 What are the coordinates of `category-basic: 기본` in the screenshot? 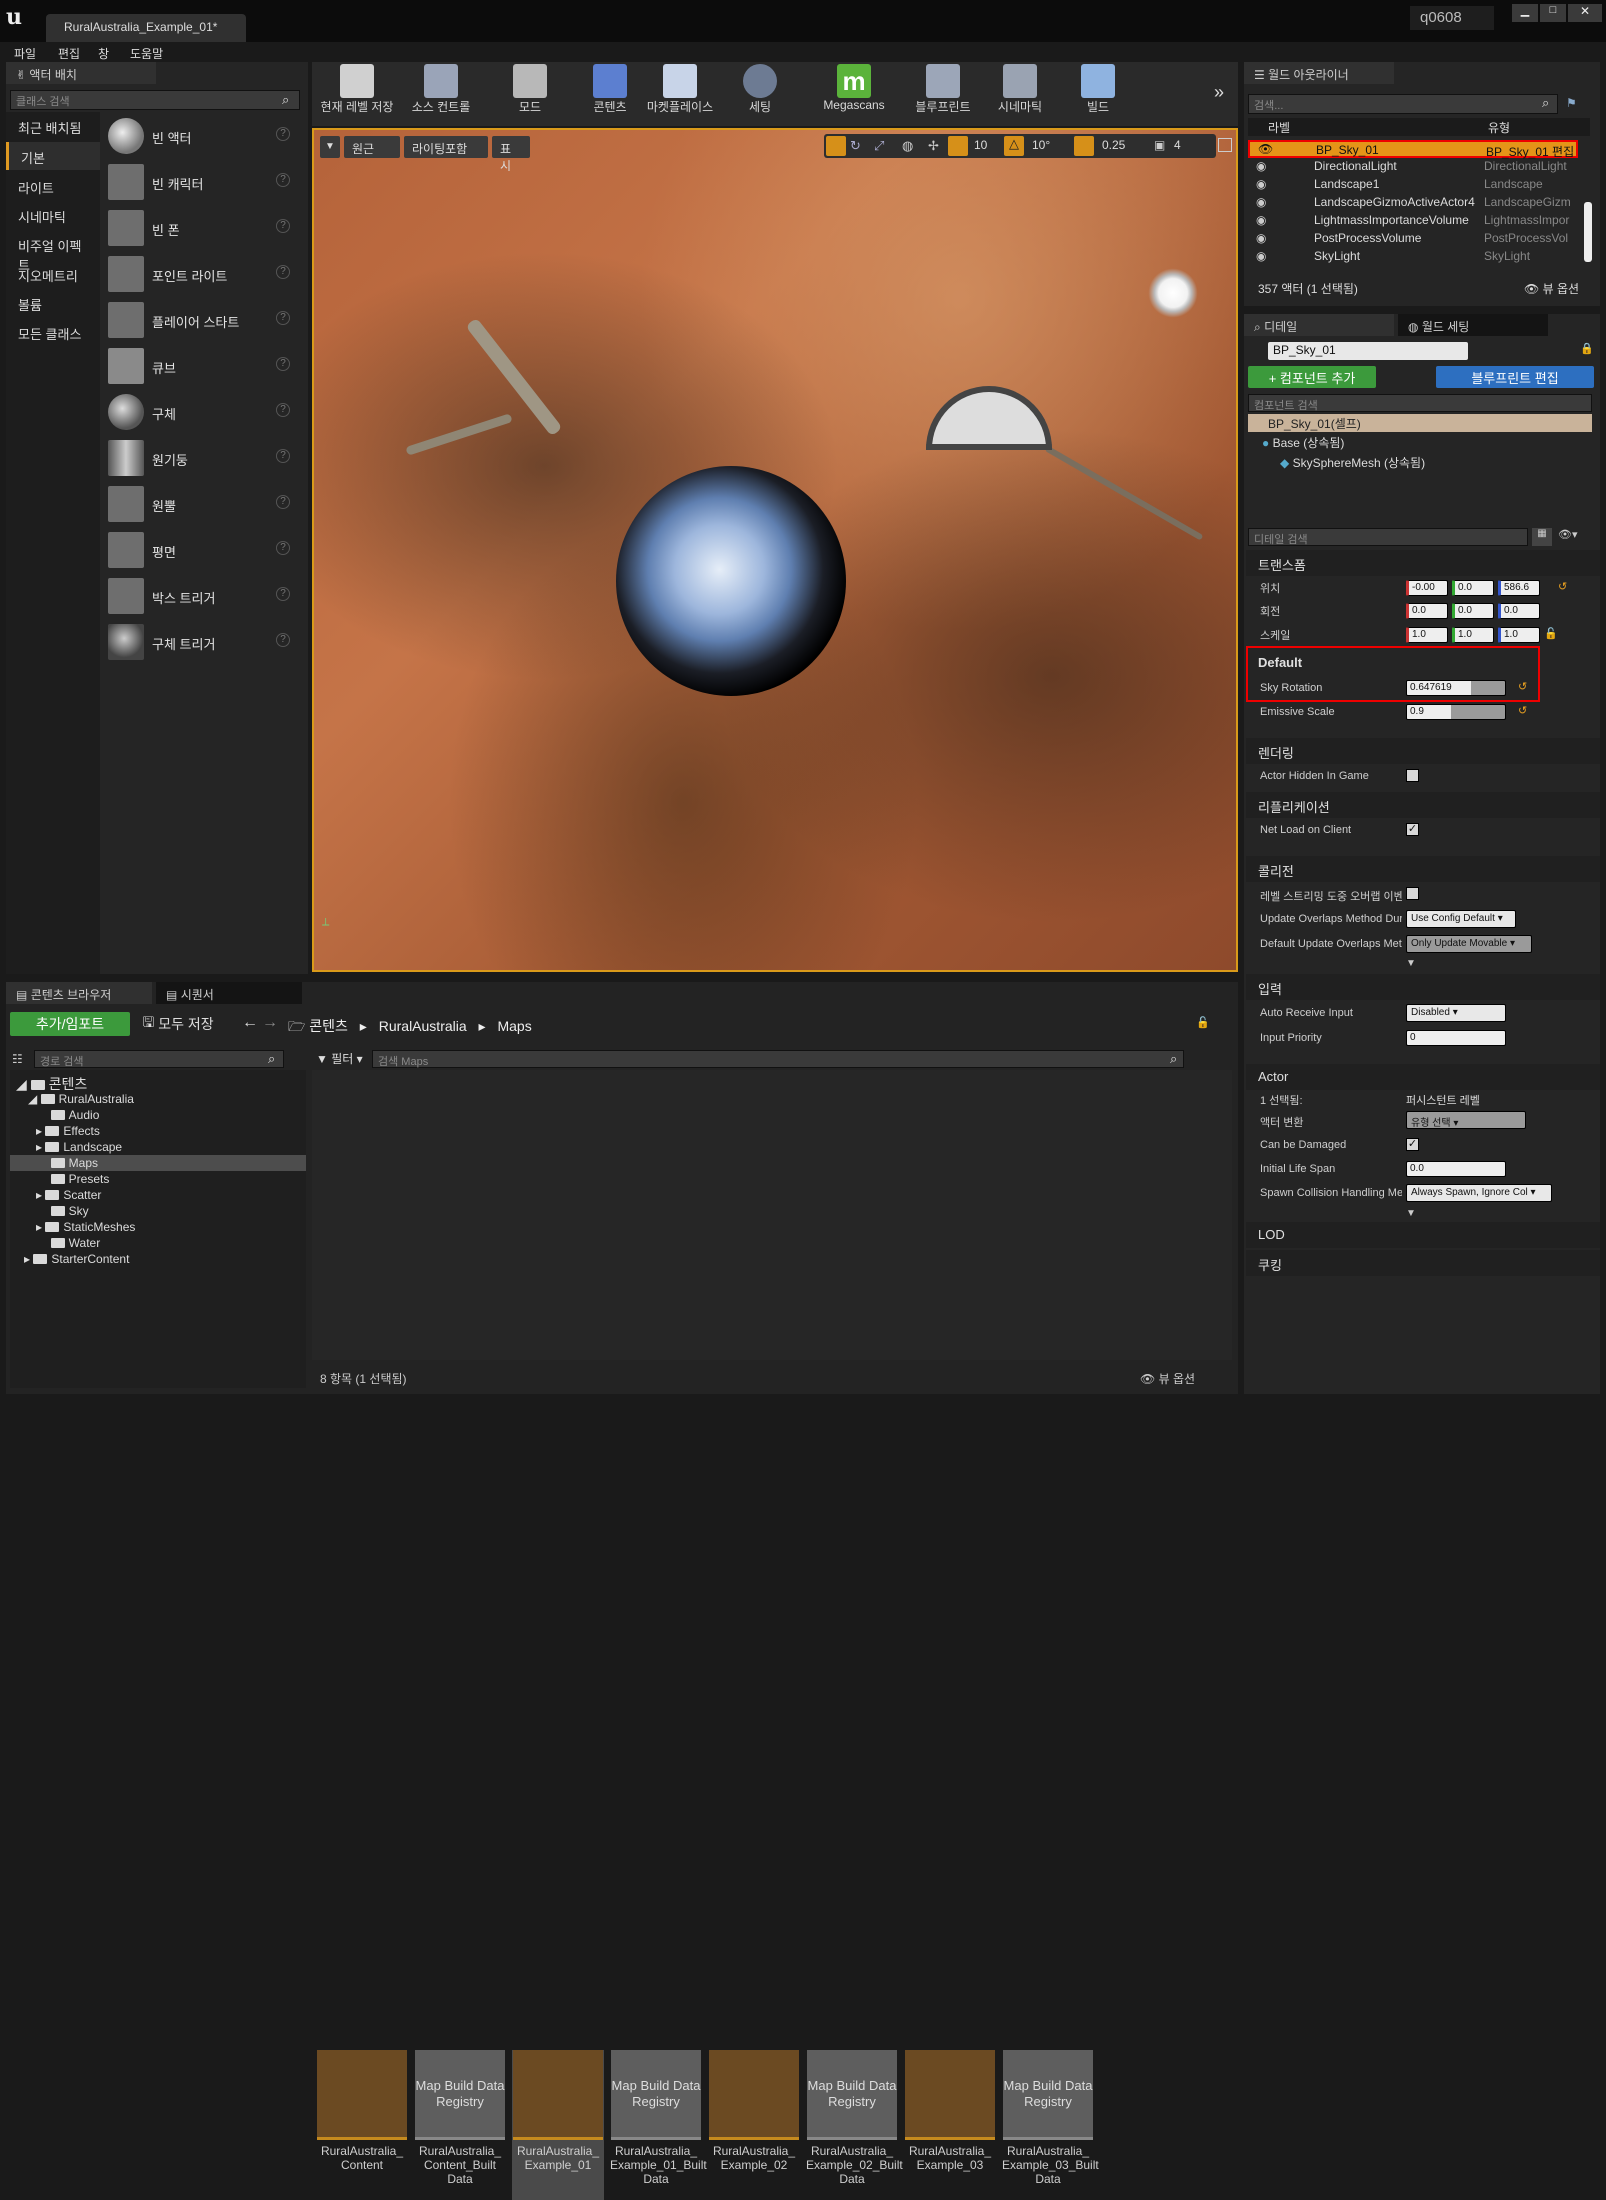 It's located at (53, 156).